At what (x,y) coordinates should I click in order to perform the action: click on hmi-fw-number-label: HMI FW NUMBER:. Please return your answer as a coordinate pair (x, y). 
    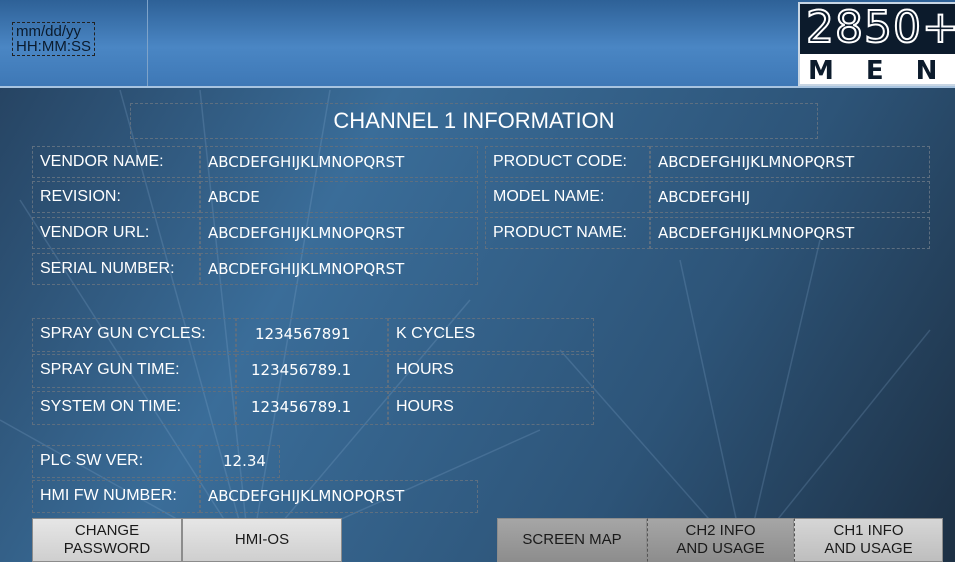
    Looking at the image, I should click on (116, 496).